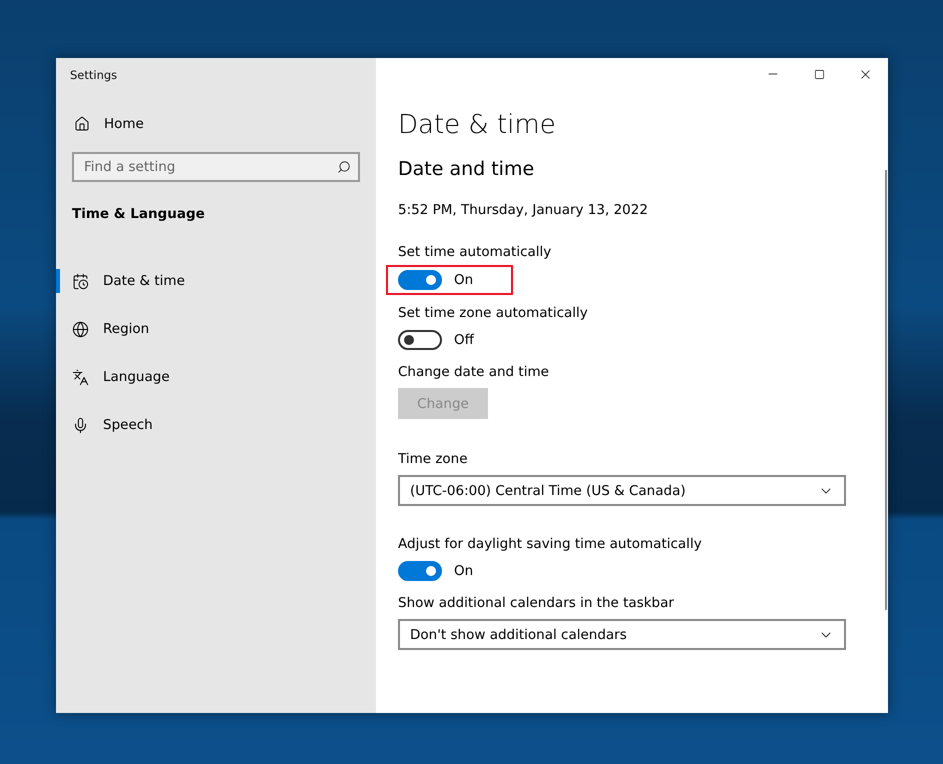 The image size is (943, 764). I want to click on page-title: Date & time, so click(477, 125).